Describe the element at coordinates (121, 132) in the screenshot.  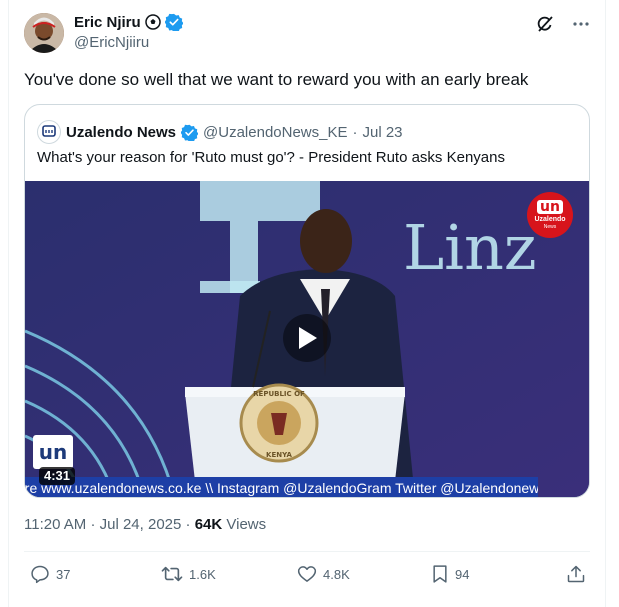
I see `quote-author-name: Uzalendo News` at that location.